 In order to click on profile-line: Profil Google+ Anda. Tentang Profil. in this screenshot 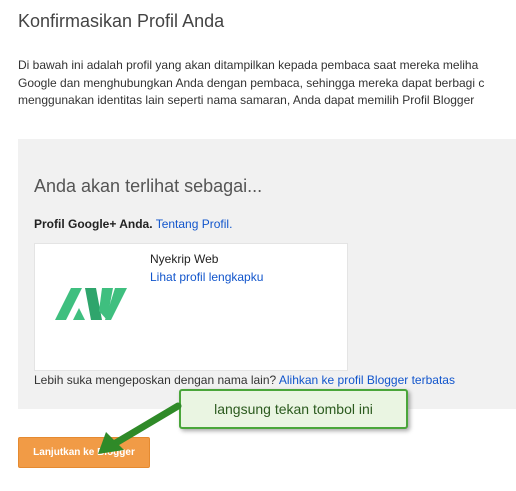, I will do `click(133, 224)`.